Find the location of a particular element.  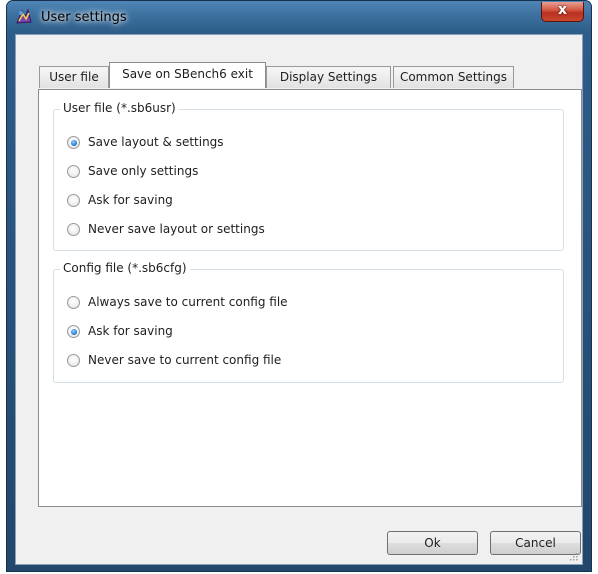

ok-button: Ok is located at coordinates (432, 543).